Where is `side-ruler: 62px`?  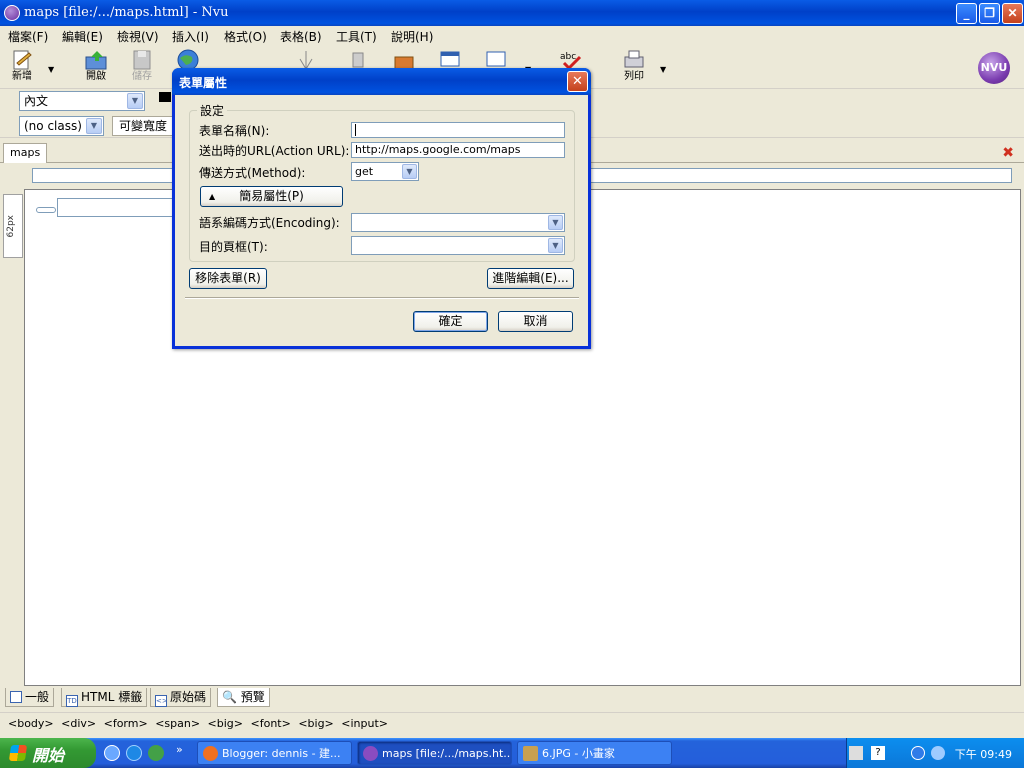
side-ruler: 62px is located at coordinates (13, 226).